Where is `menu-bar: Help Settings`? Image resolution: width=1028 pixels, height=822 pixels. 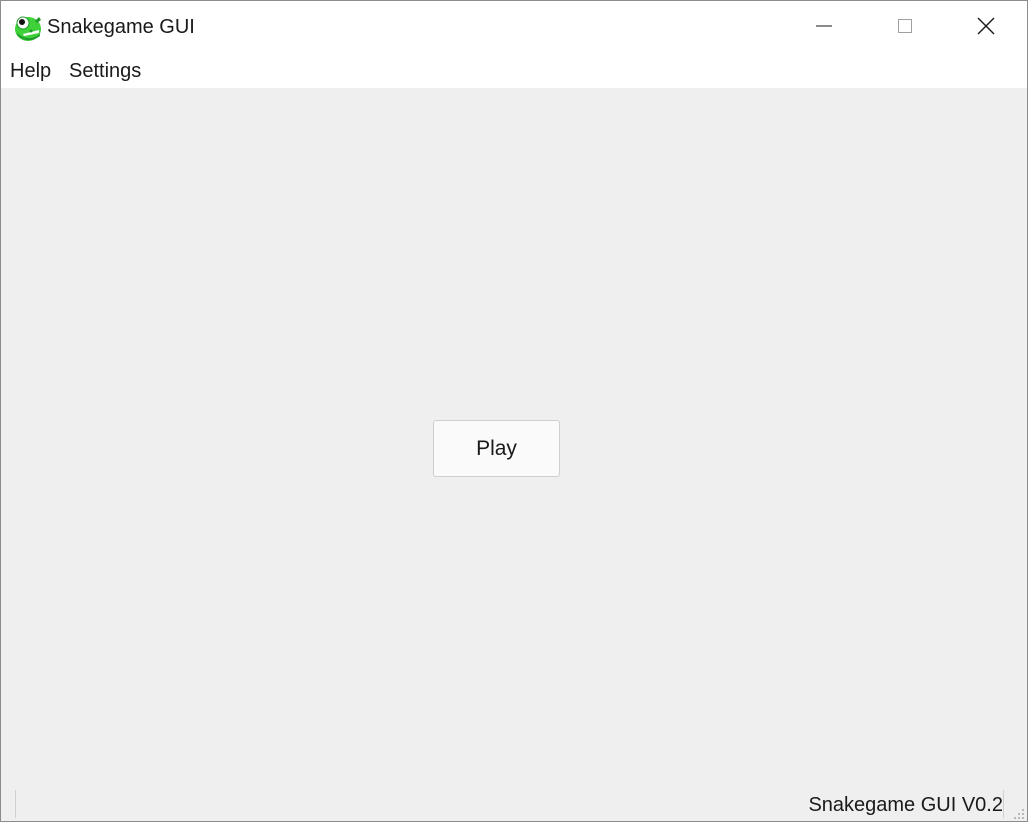
menu-bar: Help Settings is located at coordinates (514, 71).